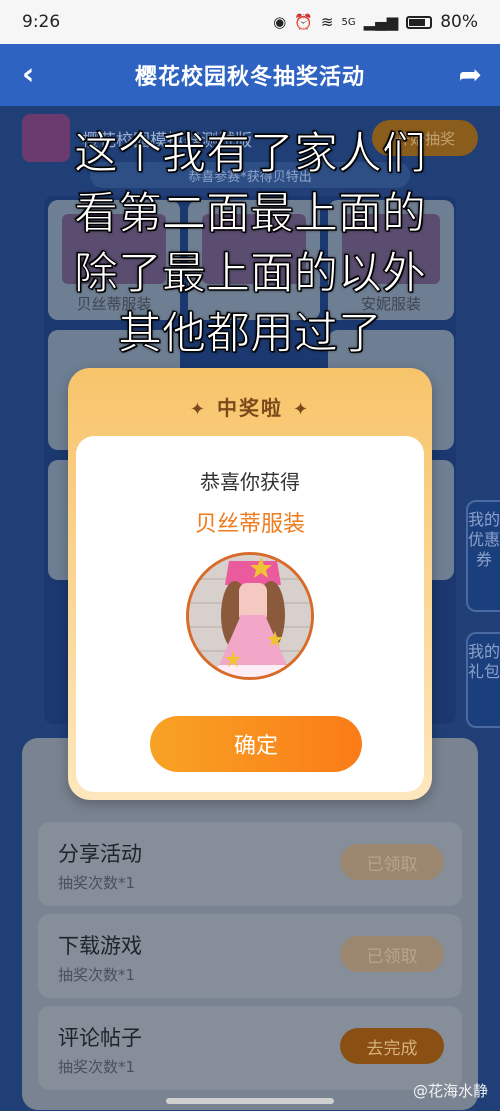 The width and height of the screenshot is (500, 1111). What do you see at coordinates (250, 214) in the screenshot?
I see `caption-line: 看第二面最上面的` at bounding box center [250, 214].